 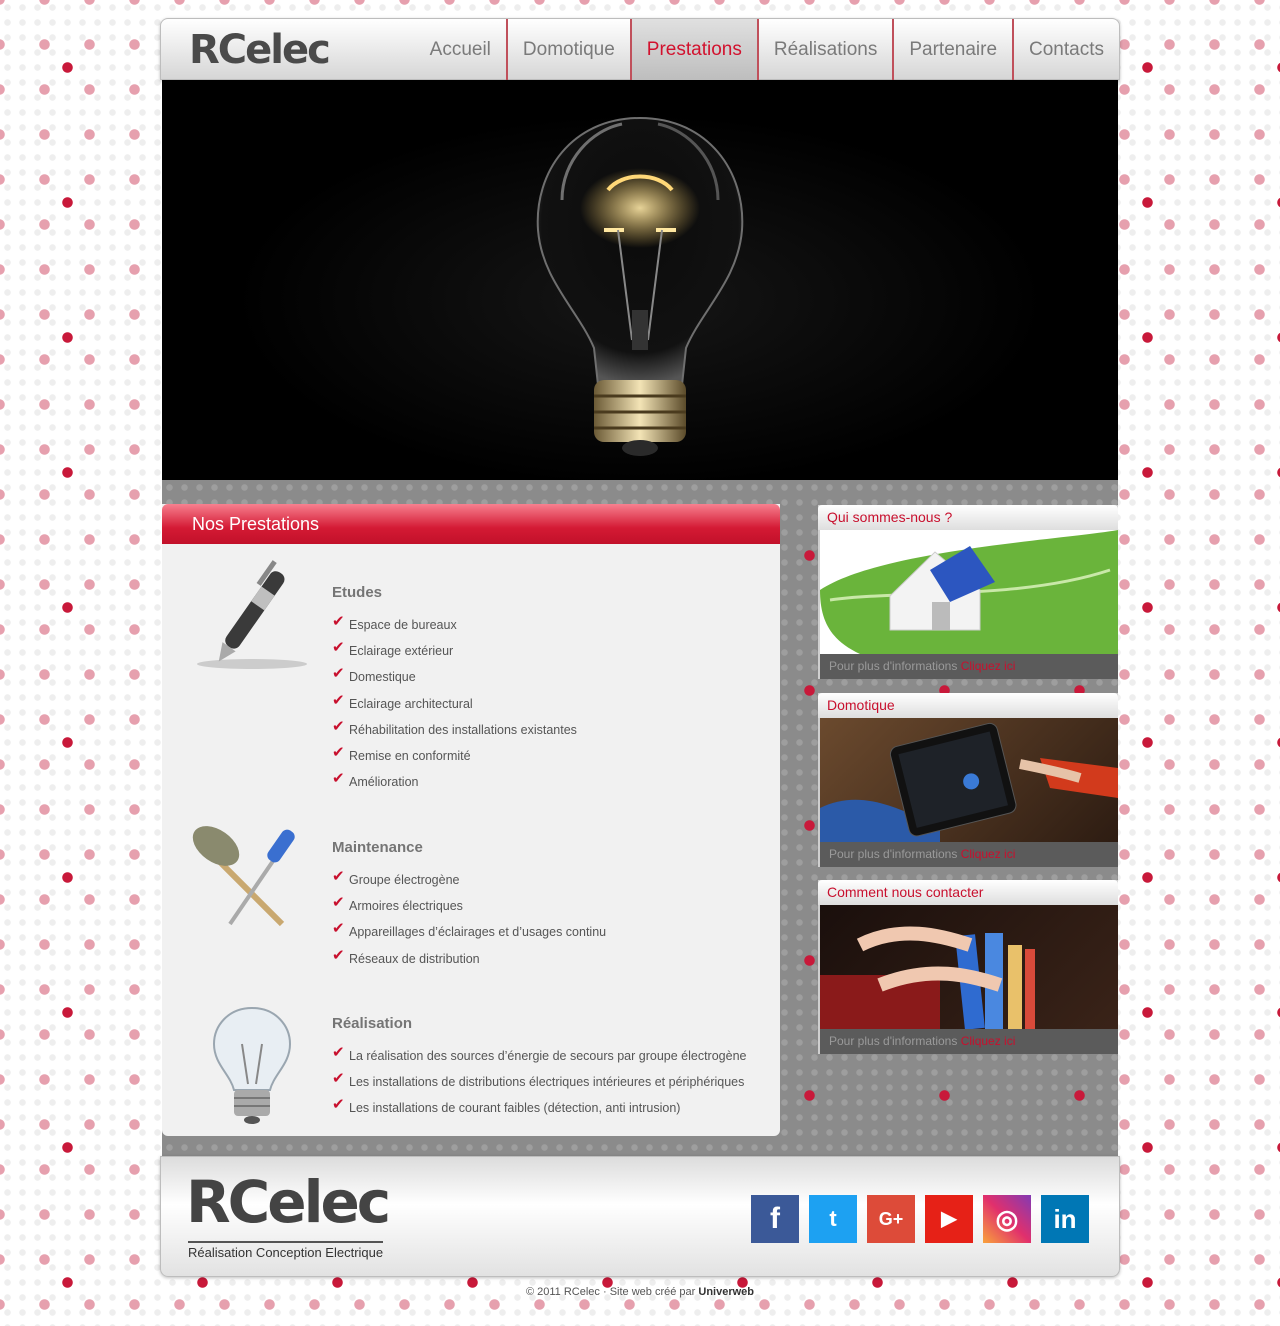 I want to click on nav-item-partenaire: Partenaire, so click(x=952, y=50).